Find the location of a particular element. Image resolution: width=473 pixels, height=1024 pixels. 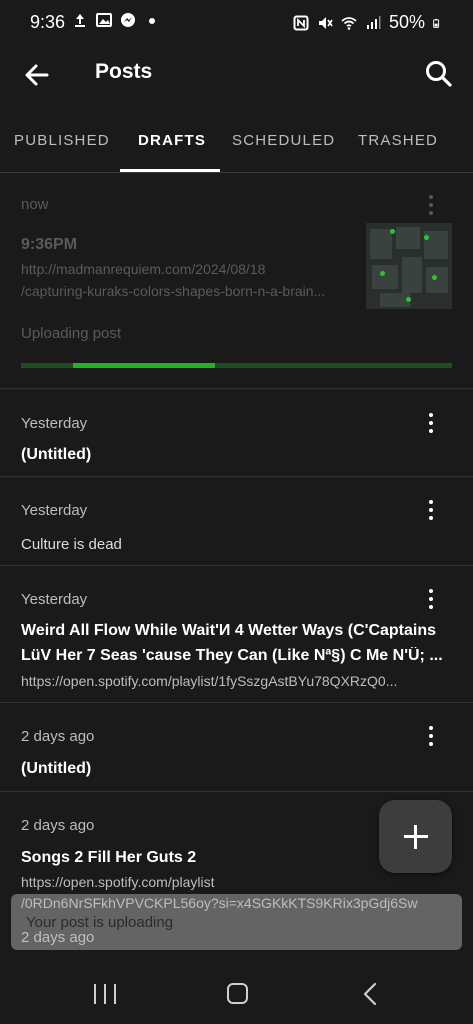

status-bar: 9:36 50% is located at coordinates (236, 22).